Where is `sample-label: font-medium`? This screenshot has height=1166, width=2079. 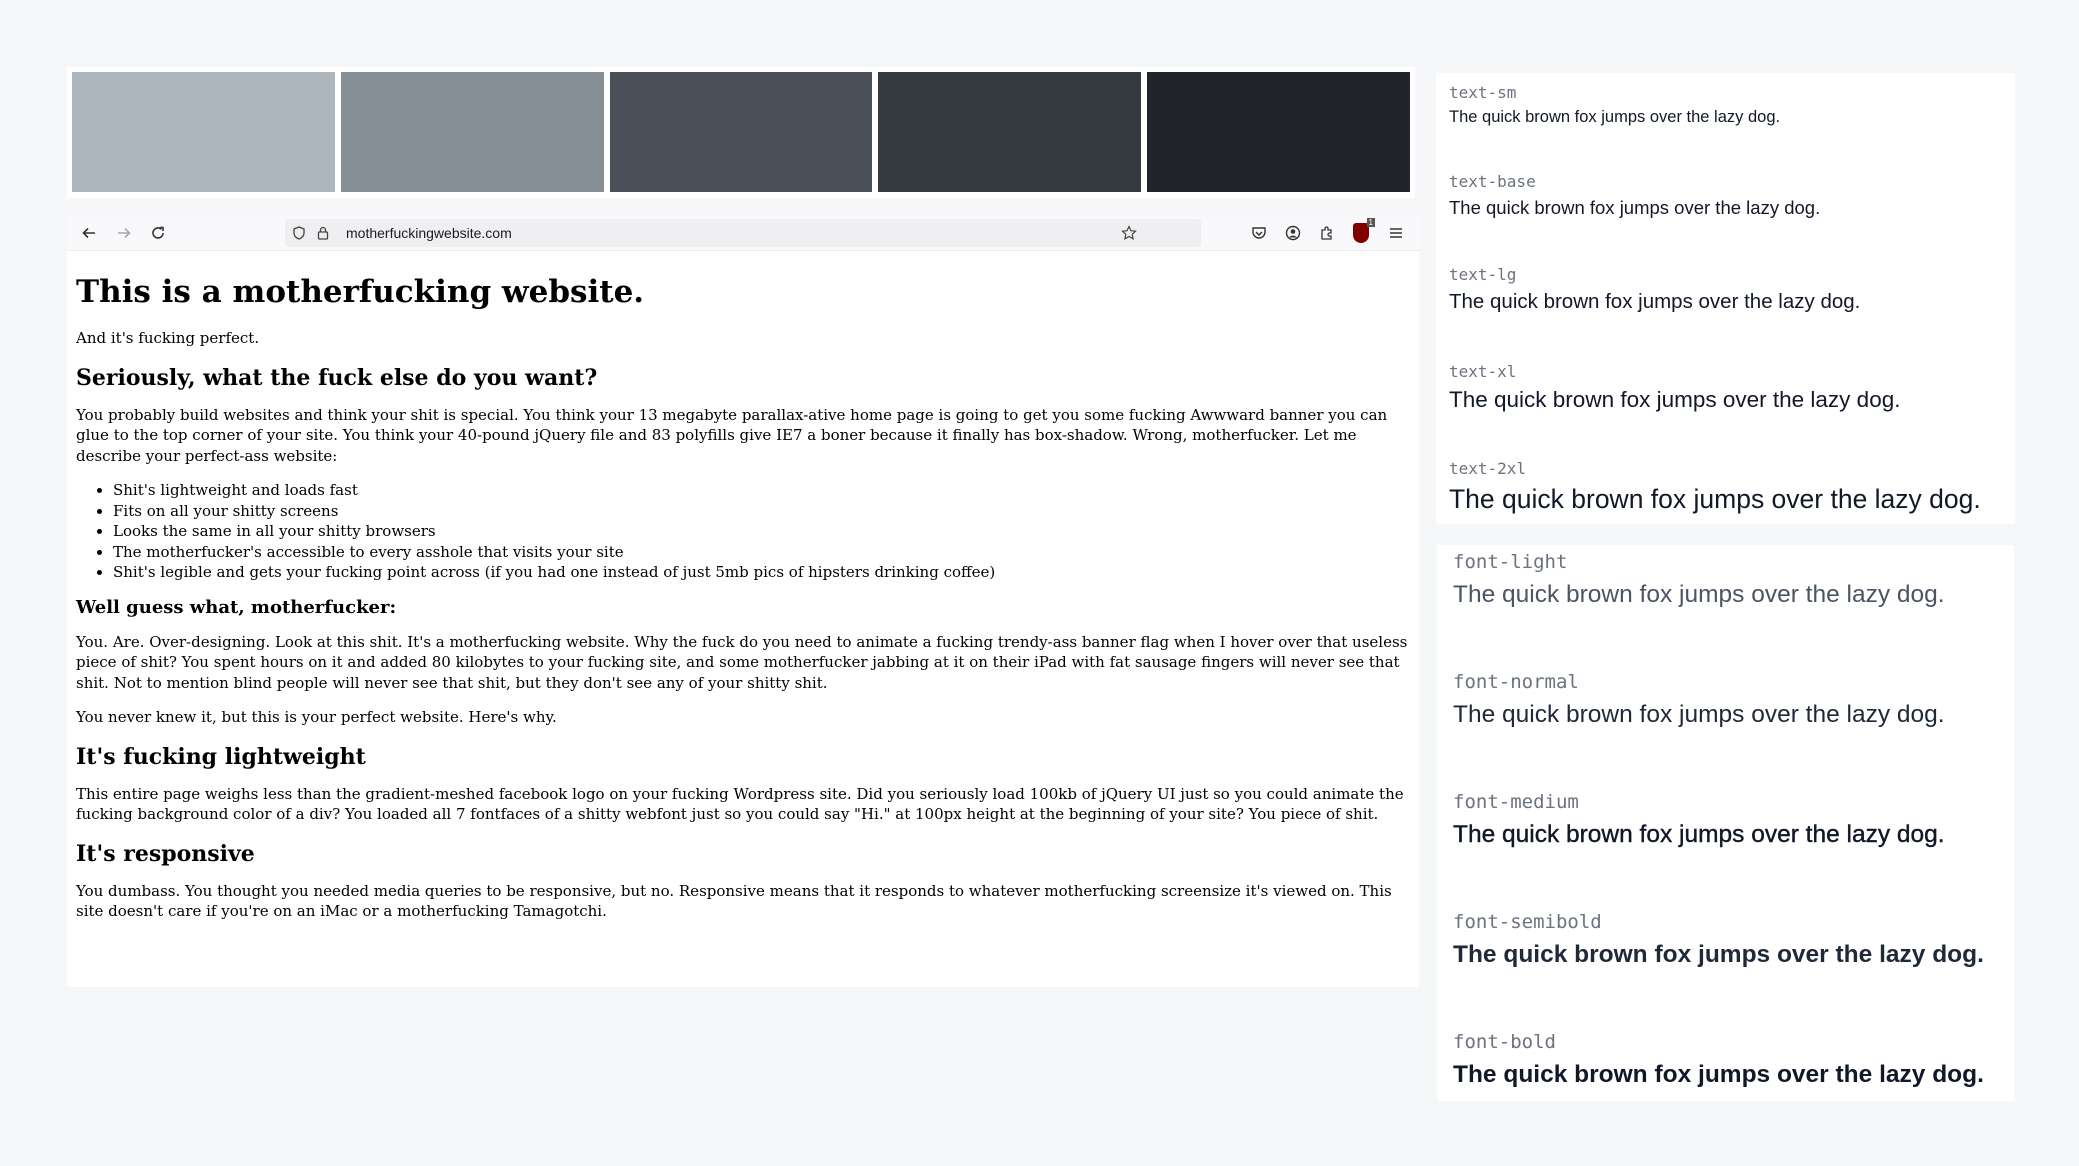
sample-label: font-medium is located at coordinates (1516, 802).